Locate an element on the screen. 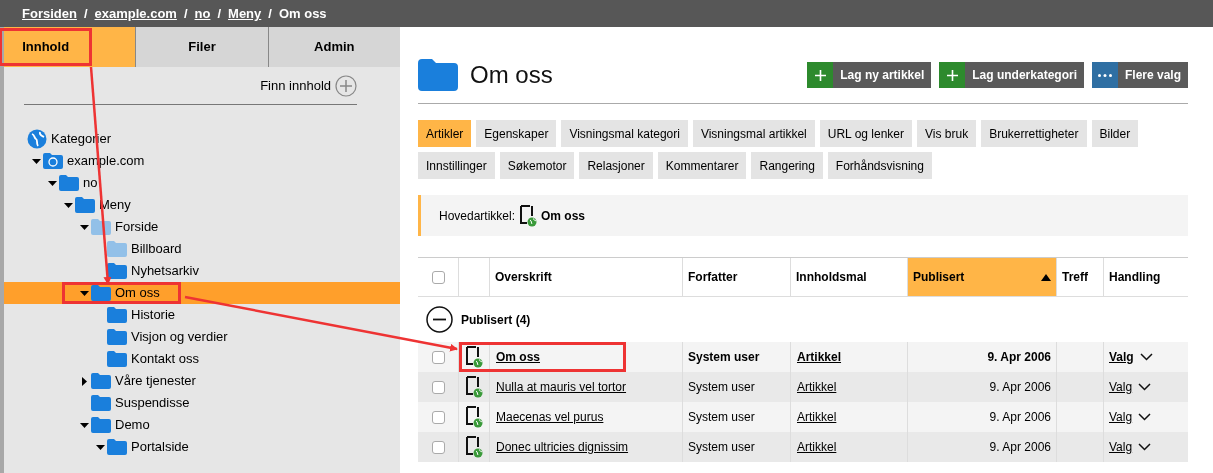 This screenshot has width=1213, height=473. column-header: Forfatter is located at coordinates (737, 277).